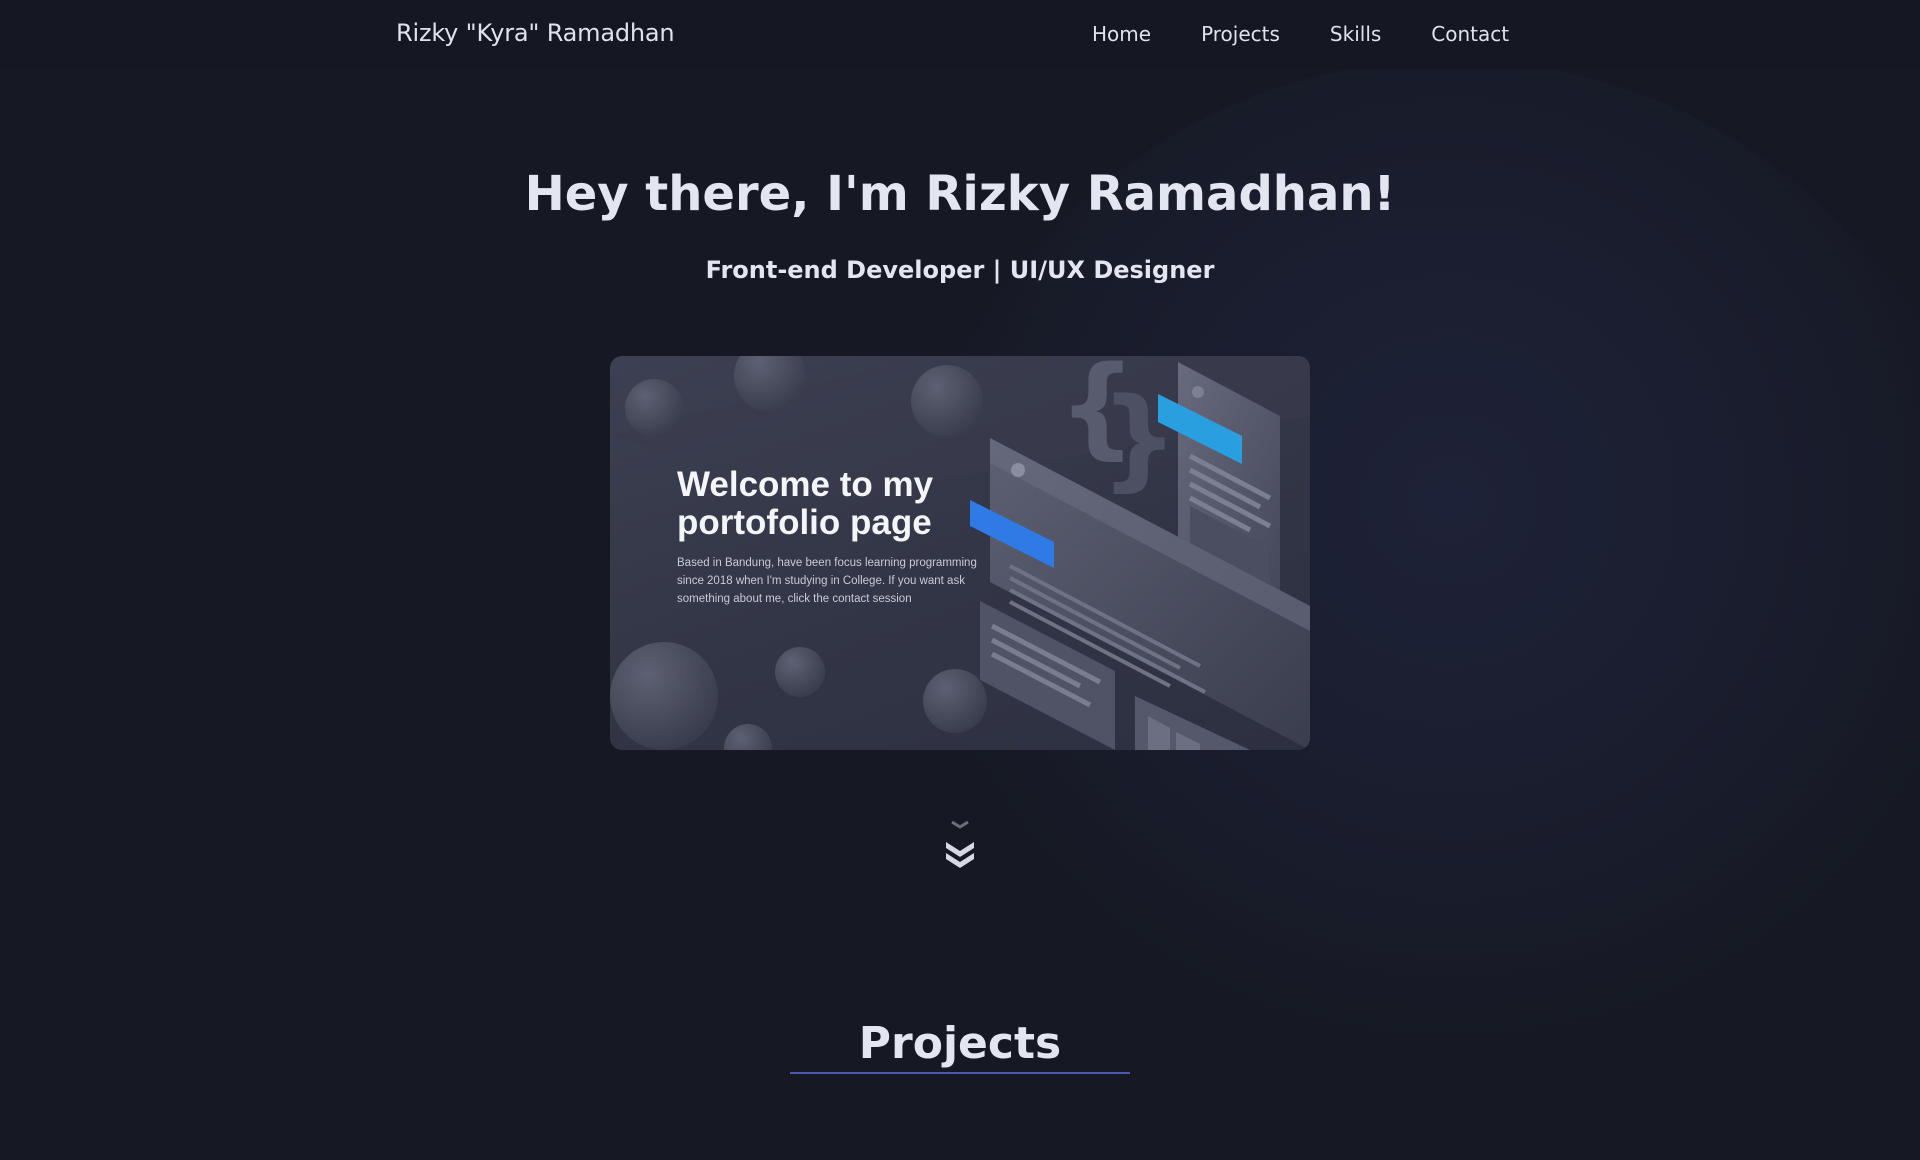 The image size is (1920, 1160). What do you see at coordinates (1240, 34) in the screenshot?
I see `nav-link-projects: Projects` at bounding box center [1240, 34].